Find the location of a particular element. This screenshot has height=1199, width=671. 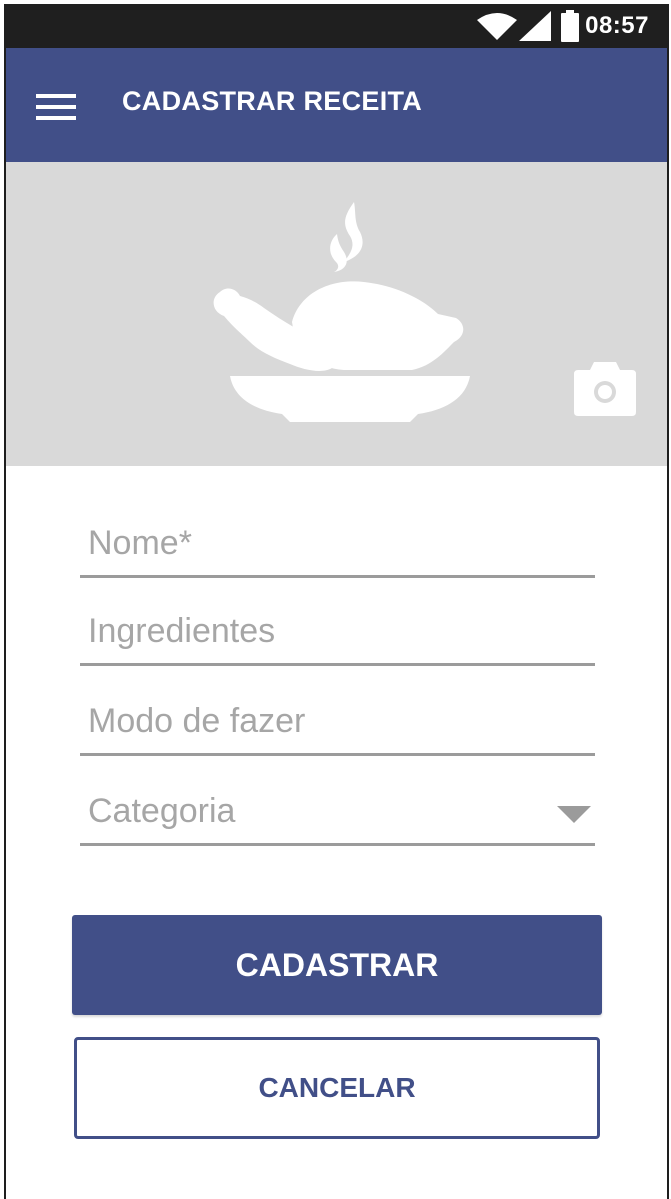

hamburger-menu-icon is located at coordinates (56, 107).